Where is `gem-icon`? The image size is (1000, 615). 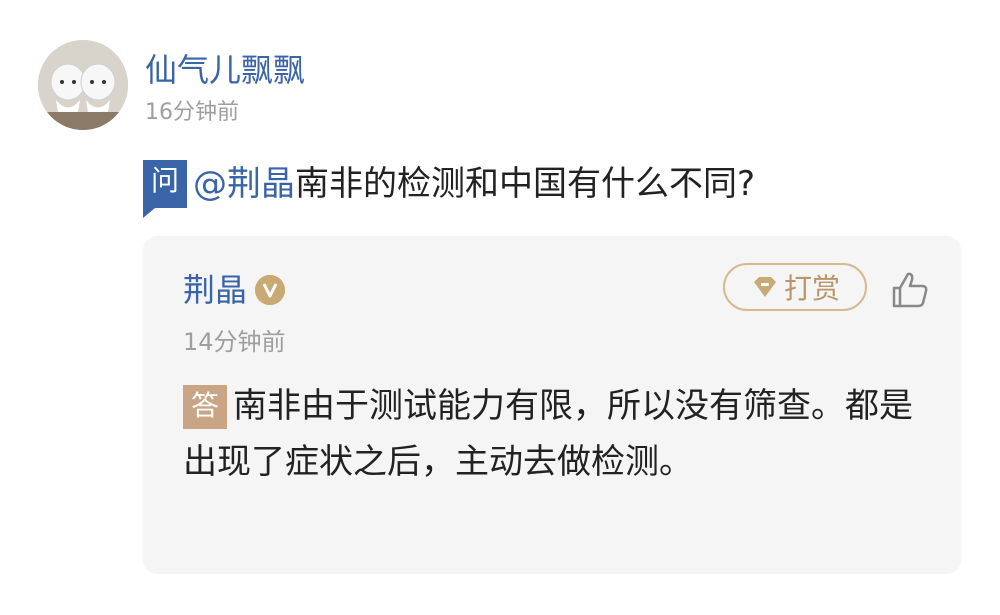 gem-icon is located at coordinates (765, 287).